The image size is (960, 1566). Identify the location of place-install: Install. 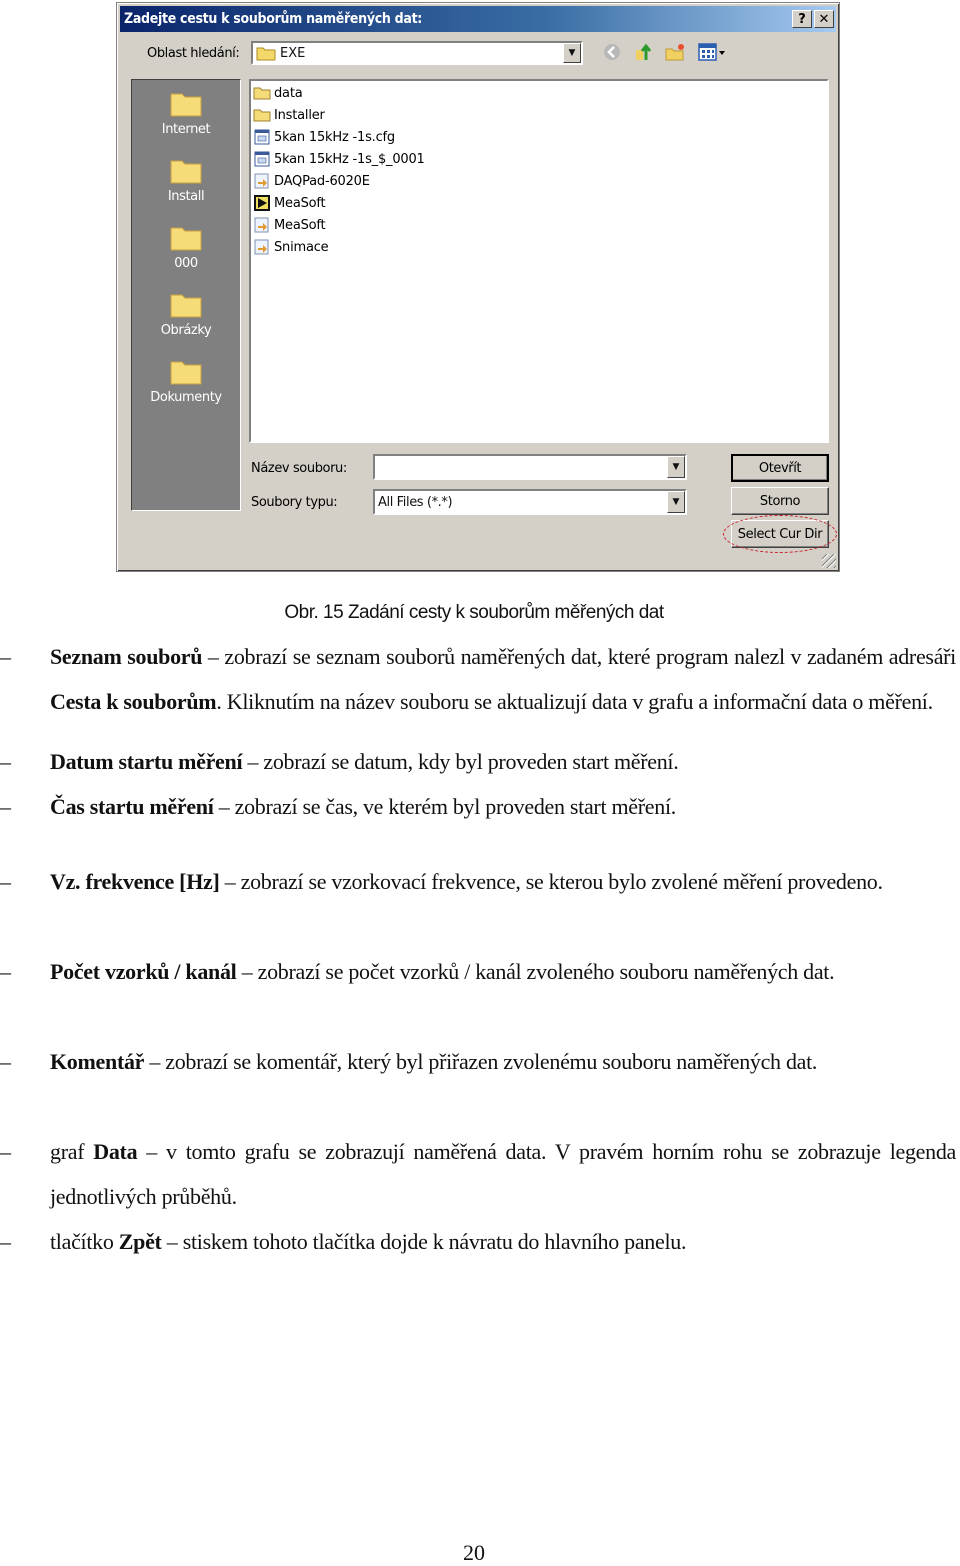
(186, 180).